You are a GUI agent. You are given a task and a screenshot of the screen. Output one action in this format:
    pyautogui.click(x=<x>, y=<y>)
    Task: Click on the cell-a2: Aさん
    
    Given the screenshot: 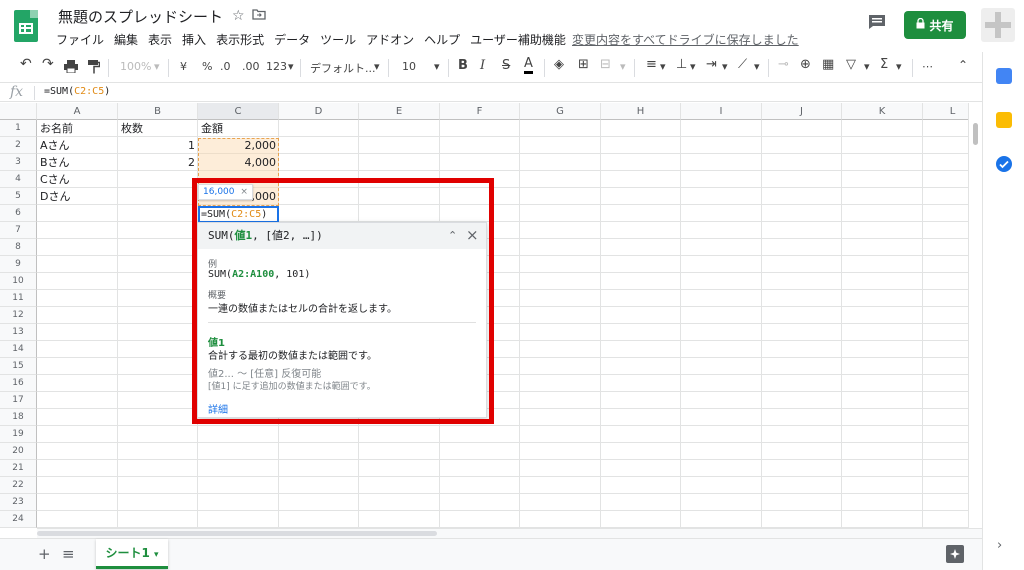 What is the action you would take?
    pyautogui.click(x=77, y=145)
    